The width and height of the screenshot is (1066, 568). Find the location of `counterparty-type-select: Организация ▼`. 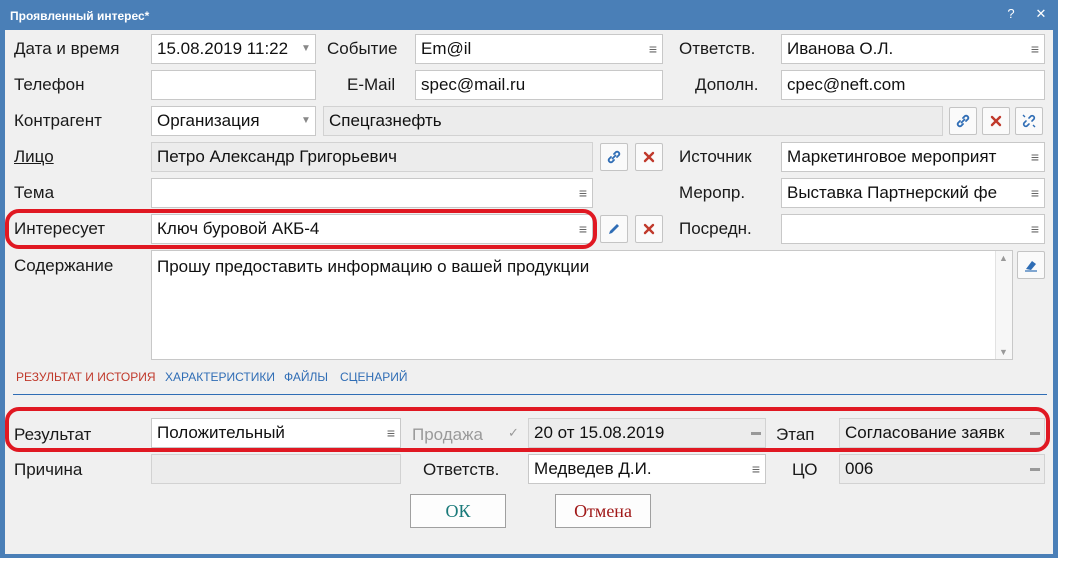

counterparty-type-select: Организация ▼ is located at coordinates (233, 121).